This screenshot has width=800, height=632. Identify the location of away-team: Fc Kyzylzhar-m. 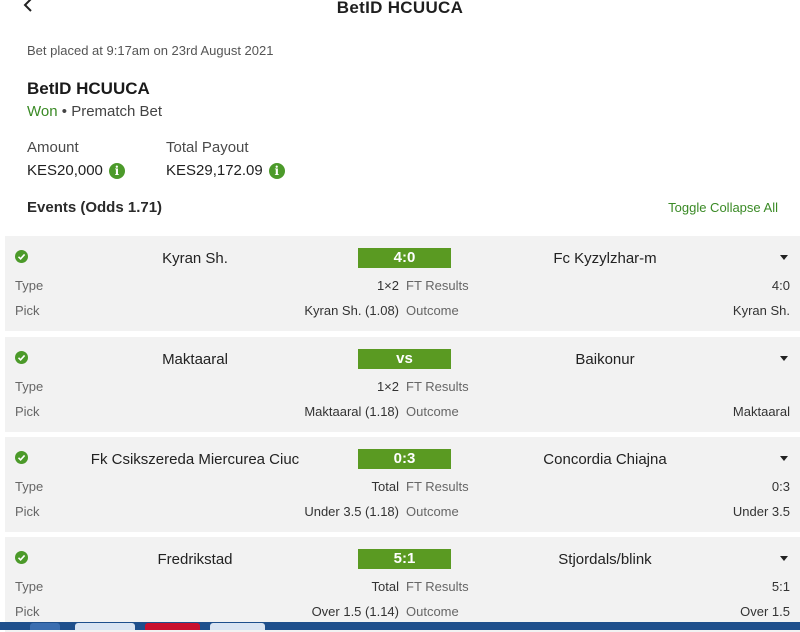
(605, 258).